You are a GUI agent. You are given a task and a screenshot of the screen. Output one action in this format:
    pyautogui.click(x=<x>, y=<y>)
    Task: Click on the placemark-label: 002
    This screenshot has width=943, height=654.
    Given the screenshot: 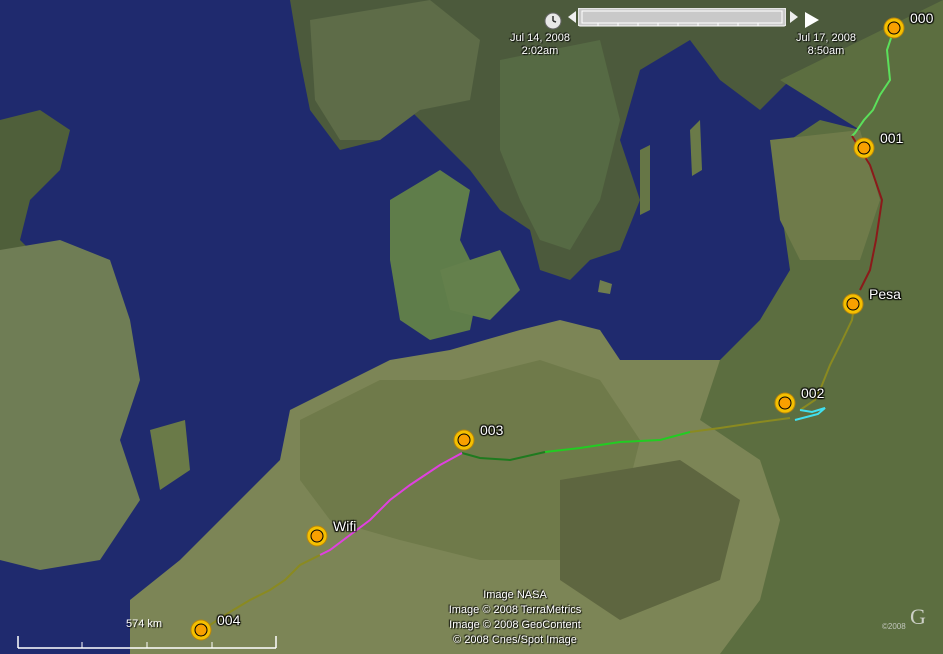 What is the action you would take?
    pyautogui.click(x=813, y=393)
    